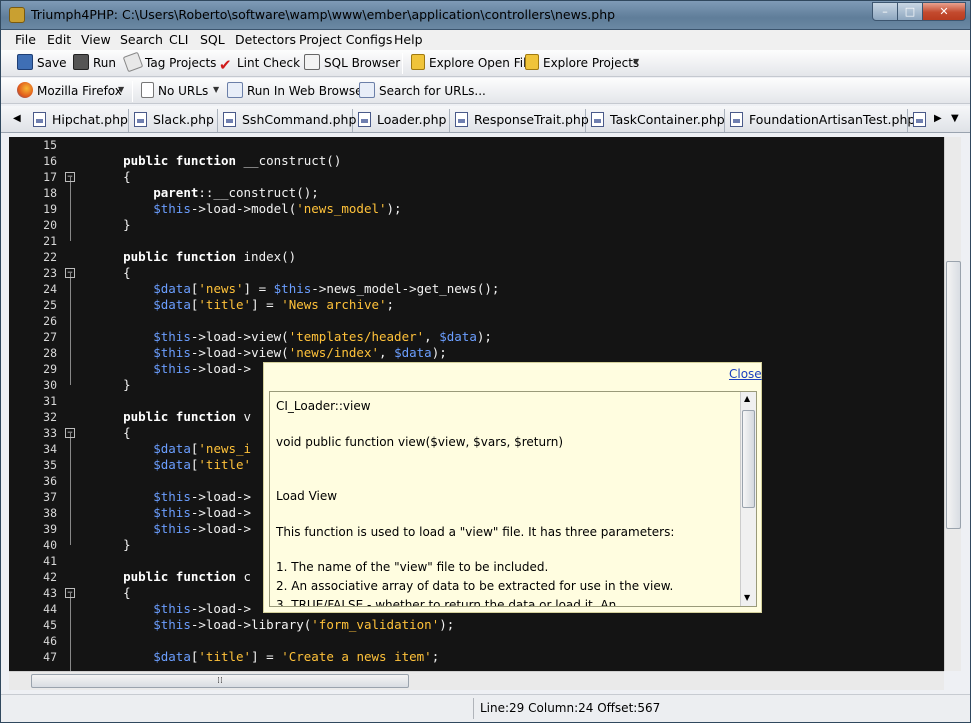 The width and height of the screenshot is (971, 723). What do you see at coordinates (96, 39) in the screenshot?
I see `menu-view: View` at bounding box center [96, 39].